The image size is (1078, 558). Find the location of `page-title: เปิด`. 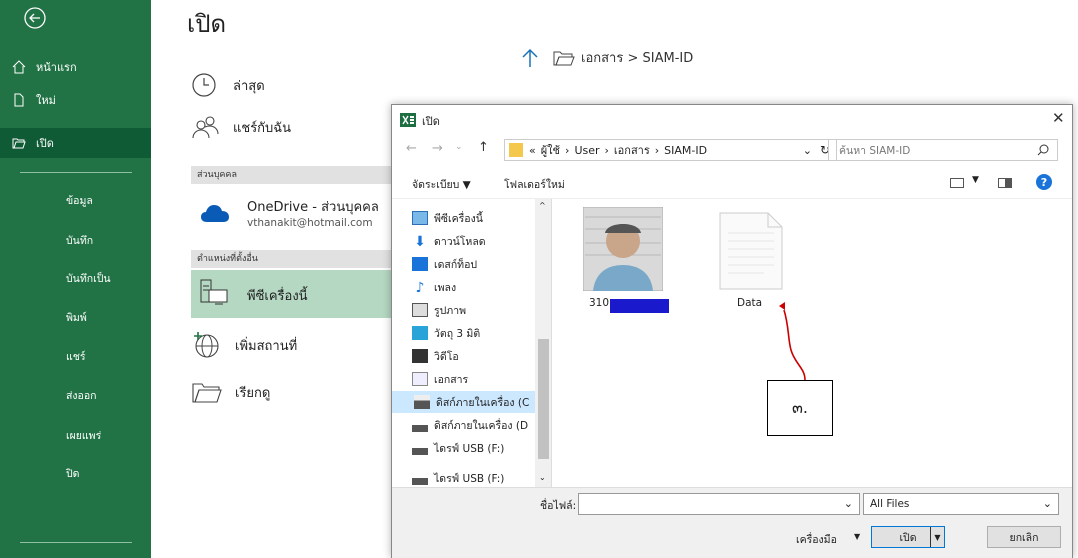

page-title: เปิด is located at coordinates (207, 24).